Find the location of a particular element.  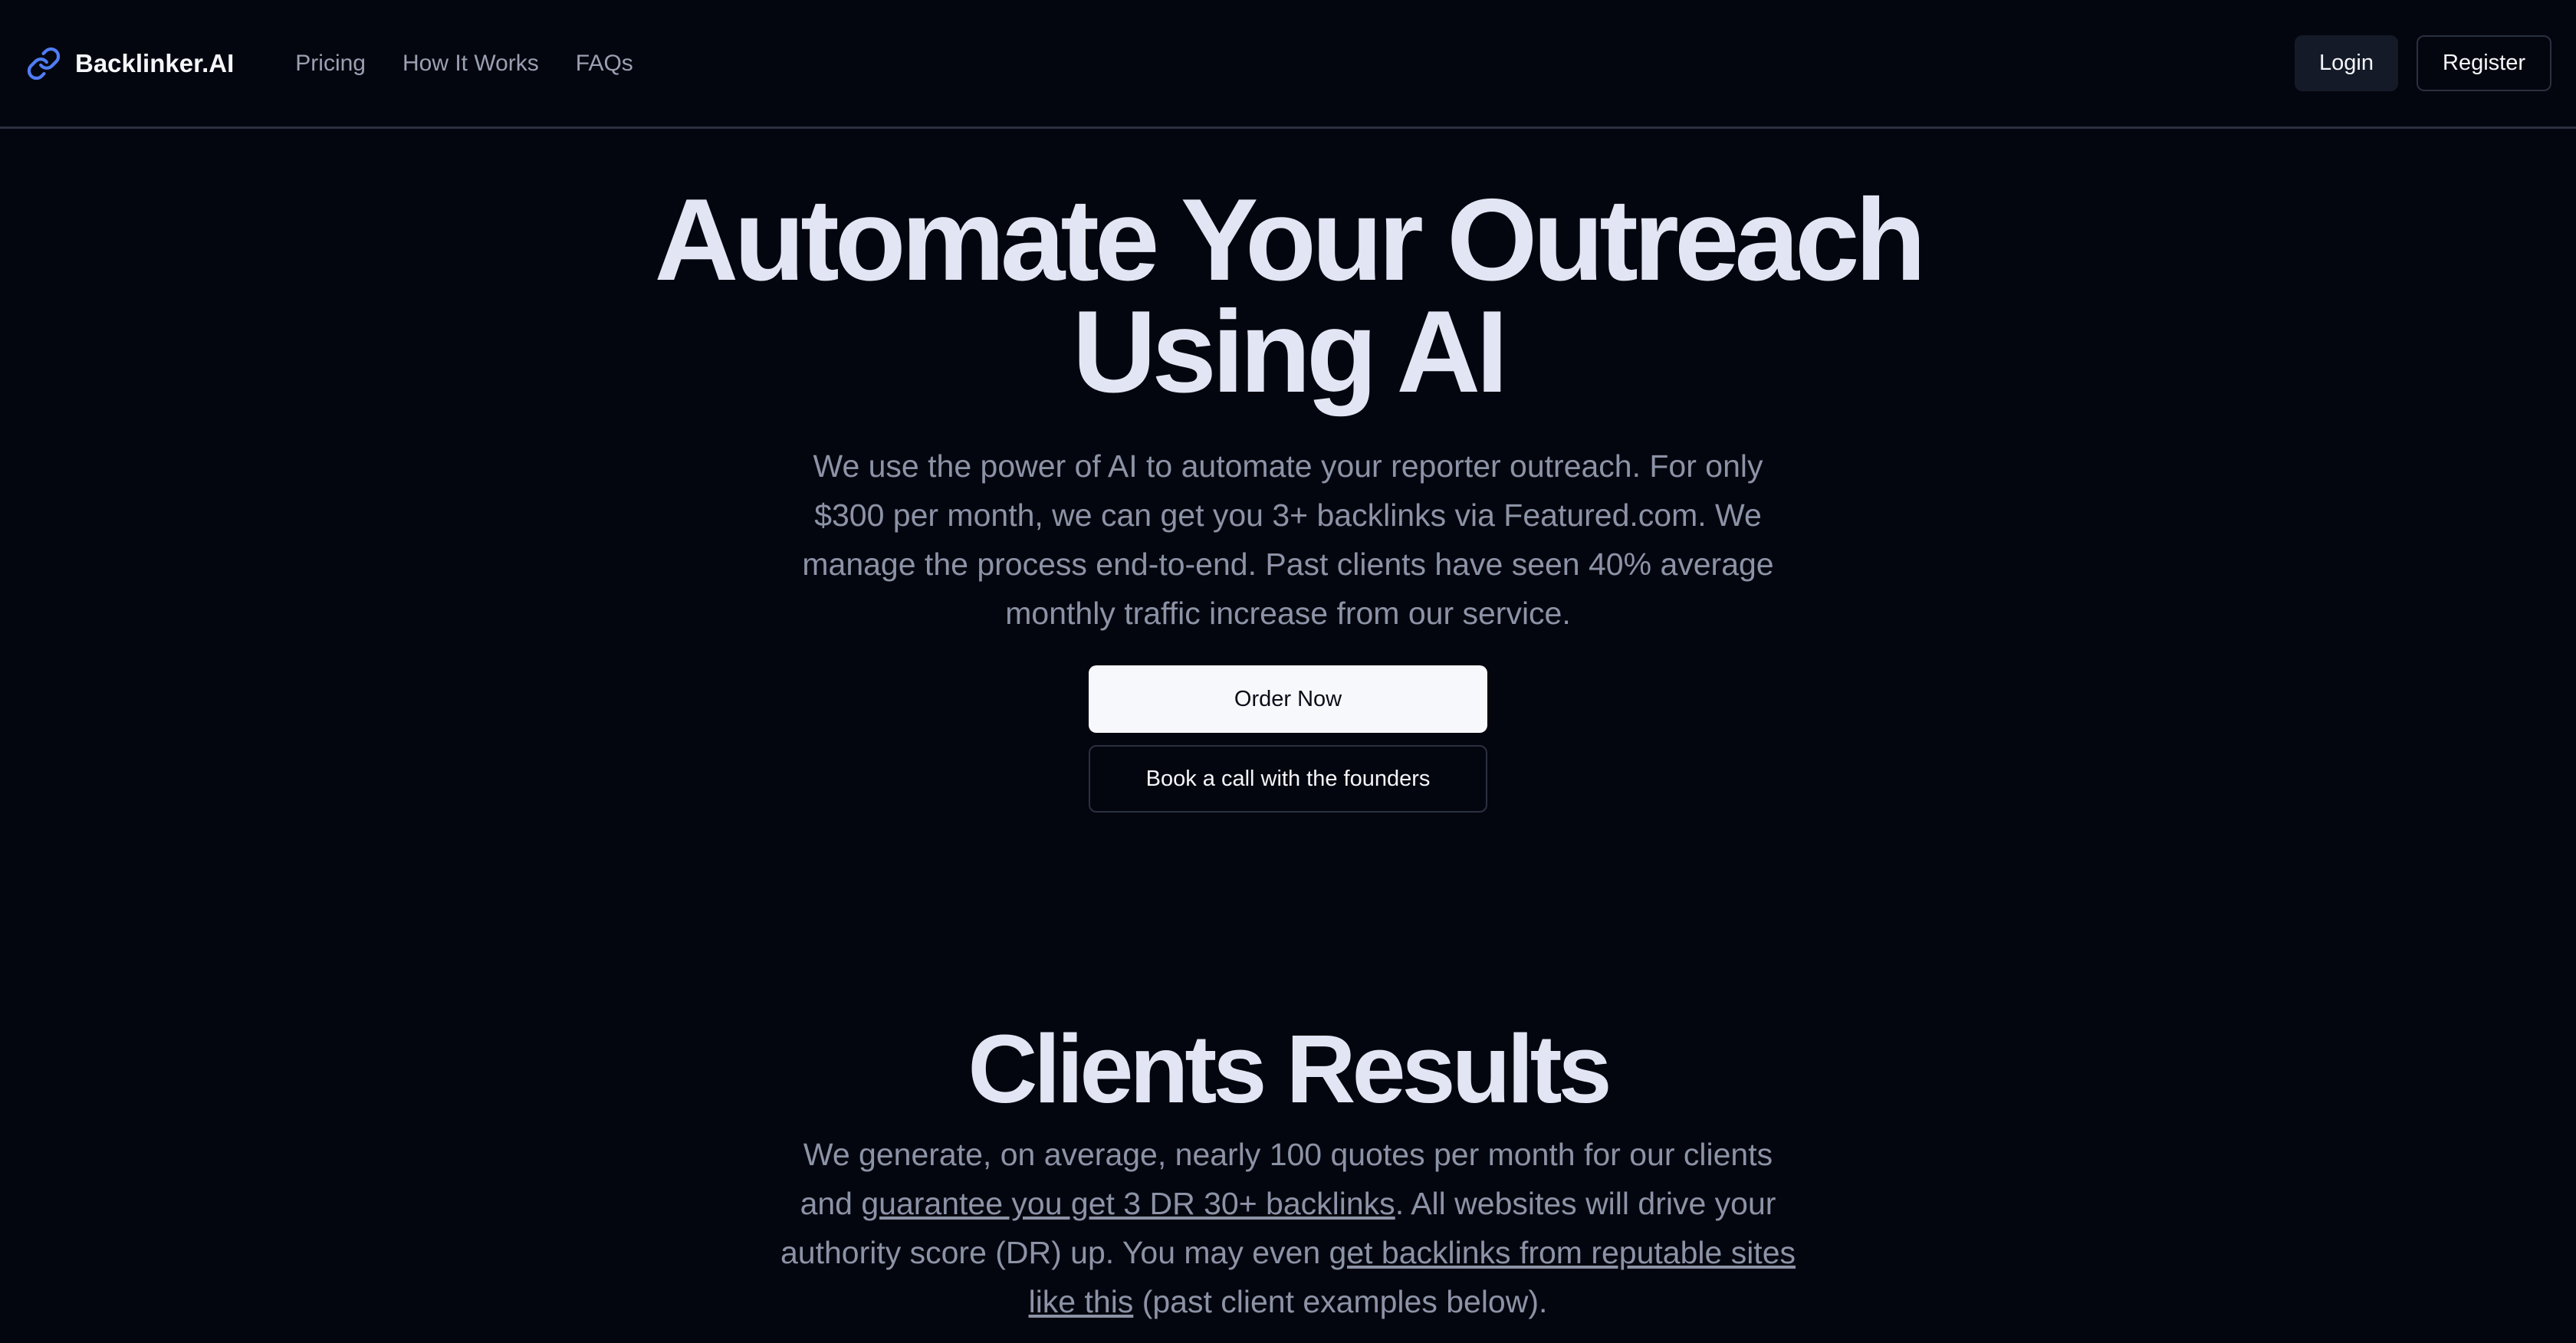

nav-link-how-it-works: How It Works is located at coordinates (470, 64).